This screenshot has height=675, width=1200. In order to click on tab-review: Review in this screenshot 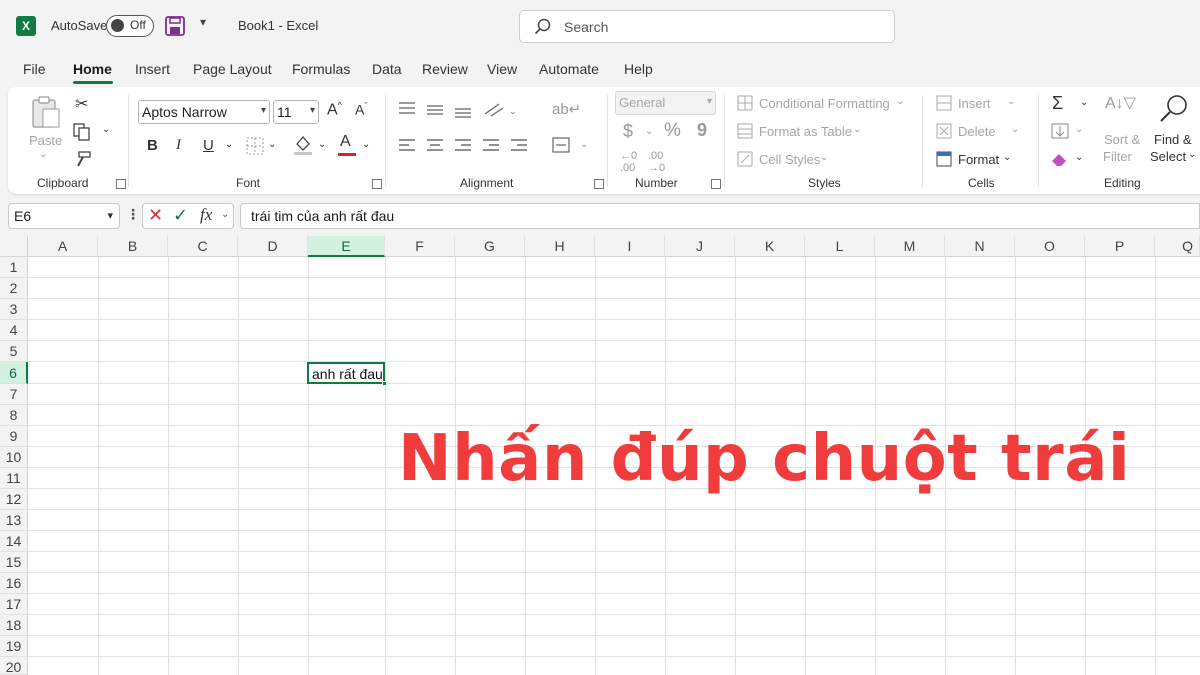, I will do `click(445, 69)`.